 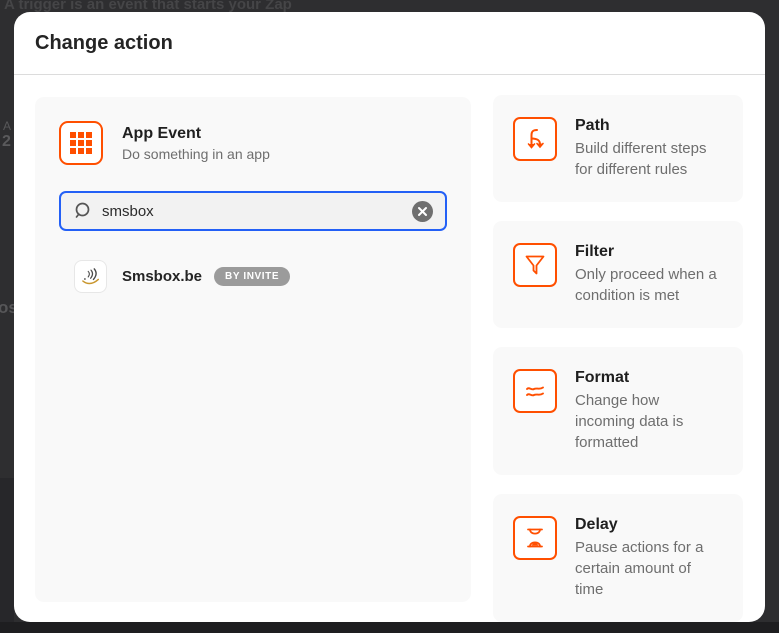 What do you see at coordinates (7, 126) in the screenshot?
I see `background-fragment: A` at bounding box center [7, 126].